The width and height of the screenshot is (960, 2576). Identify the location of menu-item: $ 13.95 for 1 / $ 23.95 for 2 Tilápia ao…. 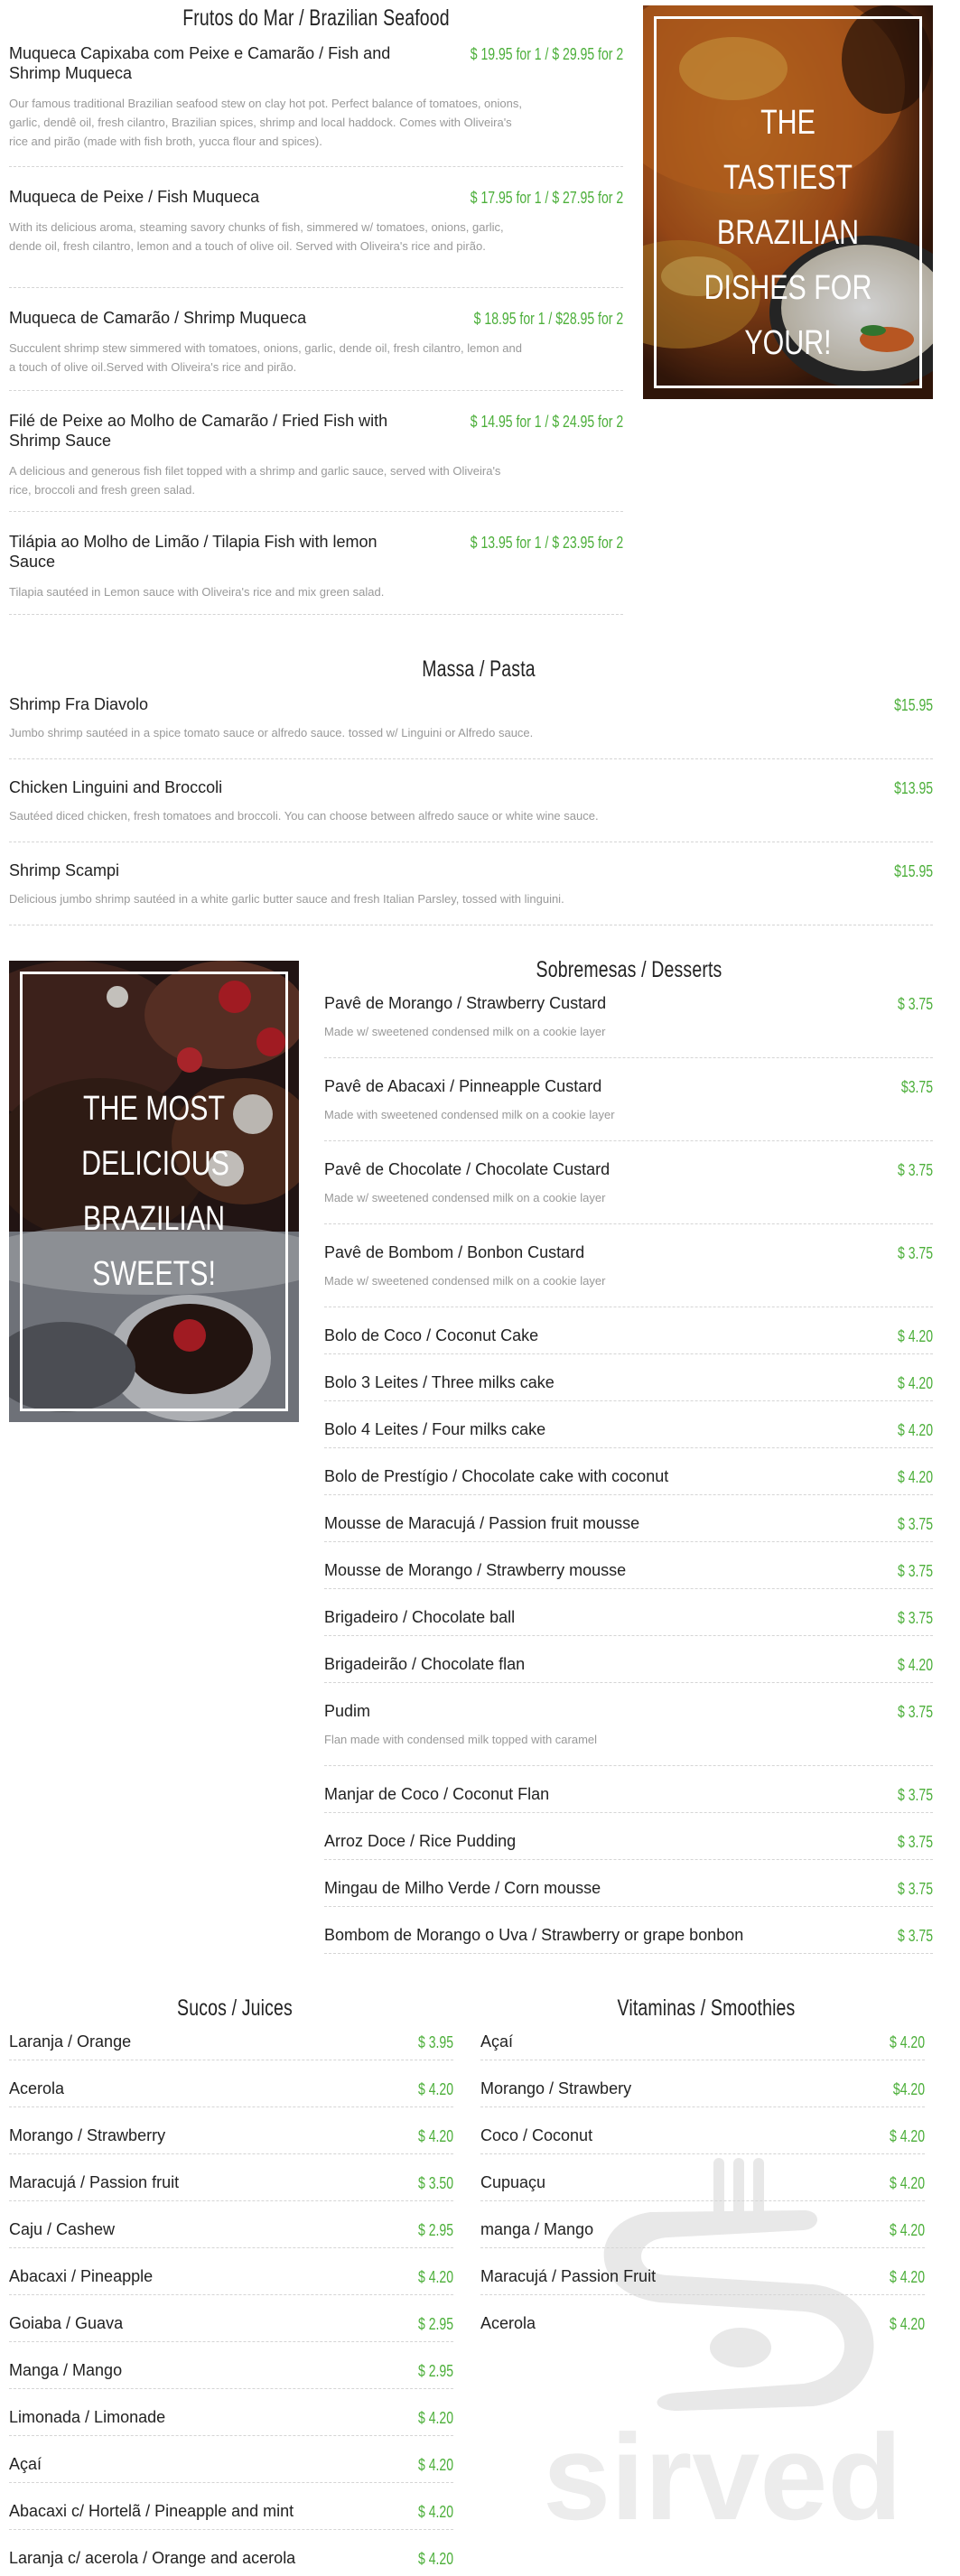
(316, 563).